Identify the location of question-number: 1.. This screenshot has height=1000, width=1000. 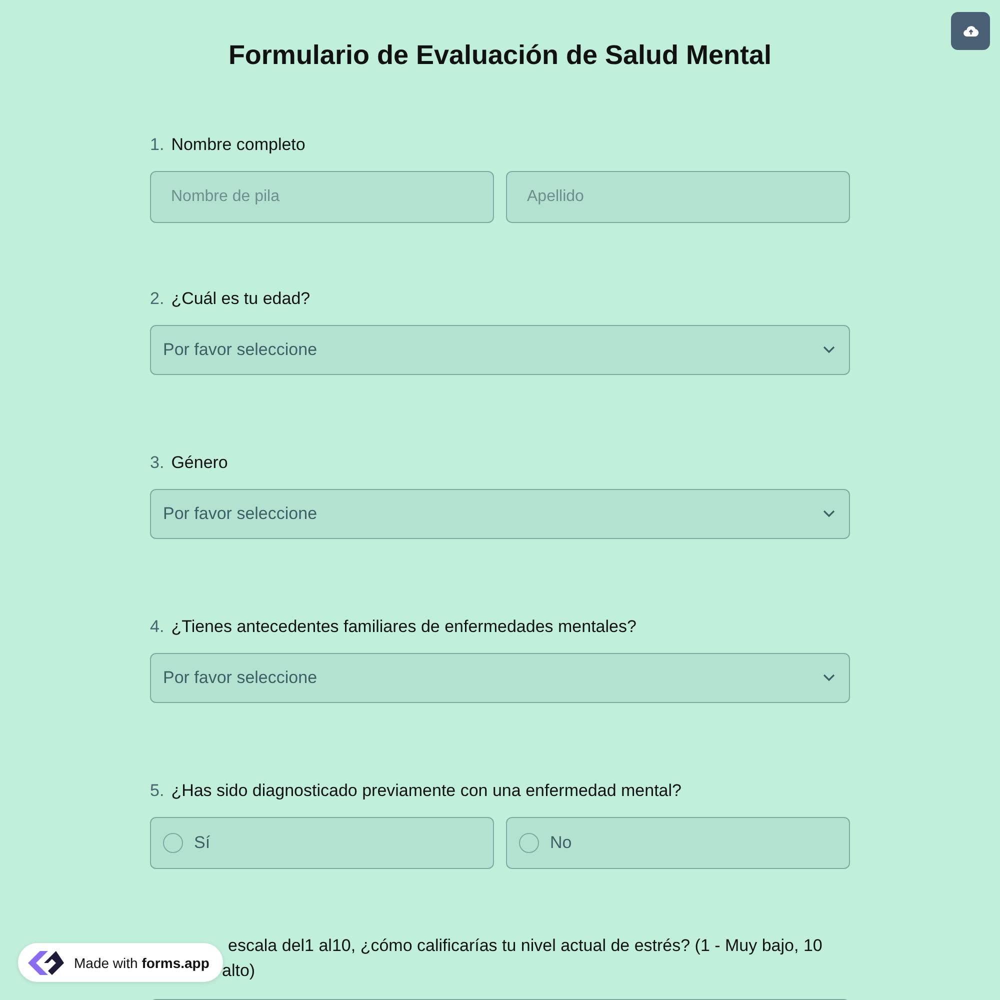
(157, 145).